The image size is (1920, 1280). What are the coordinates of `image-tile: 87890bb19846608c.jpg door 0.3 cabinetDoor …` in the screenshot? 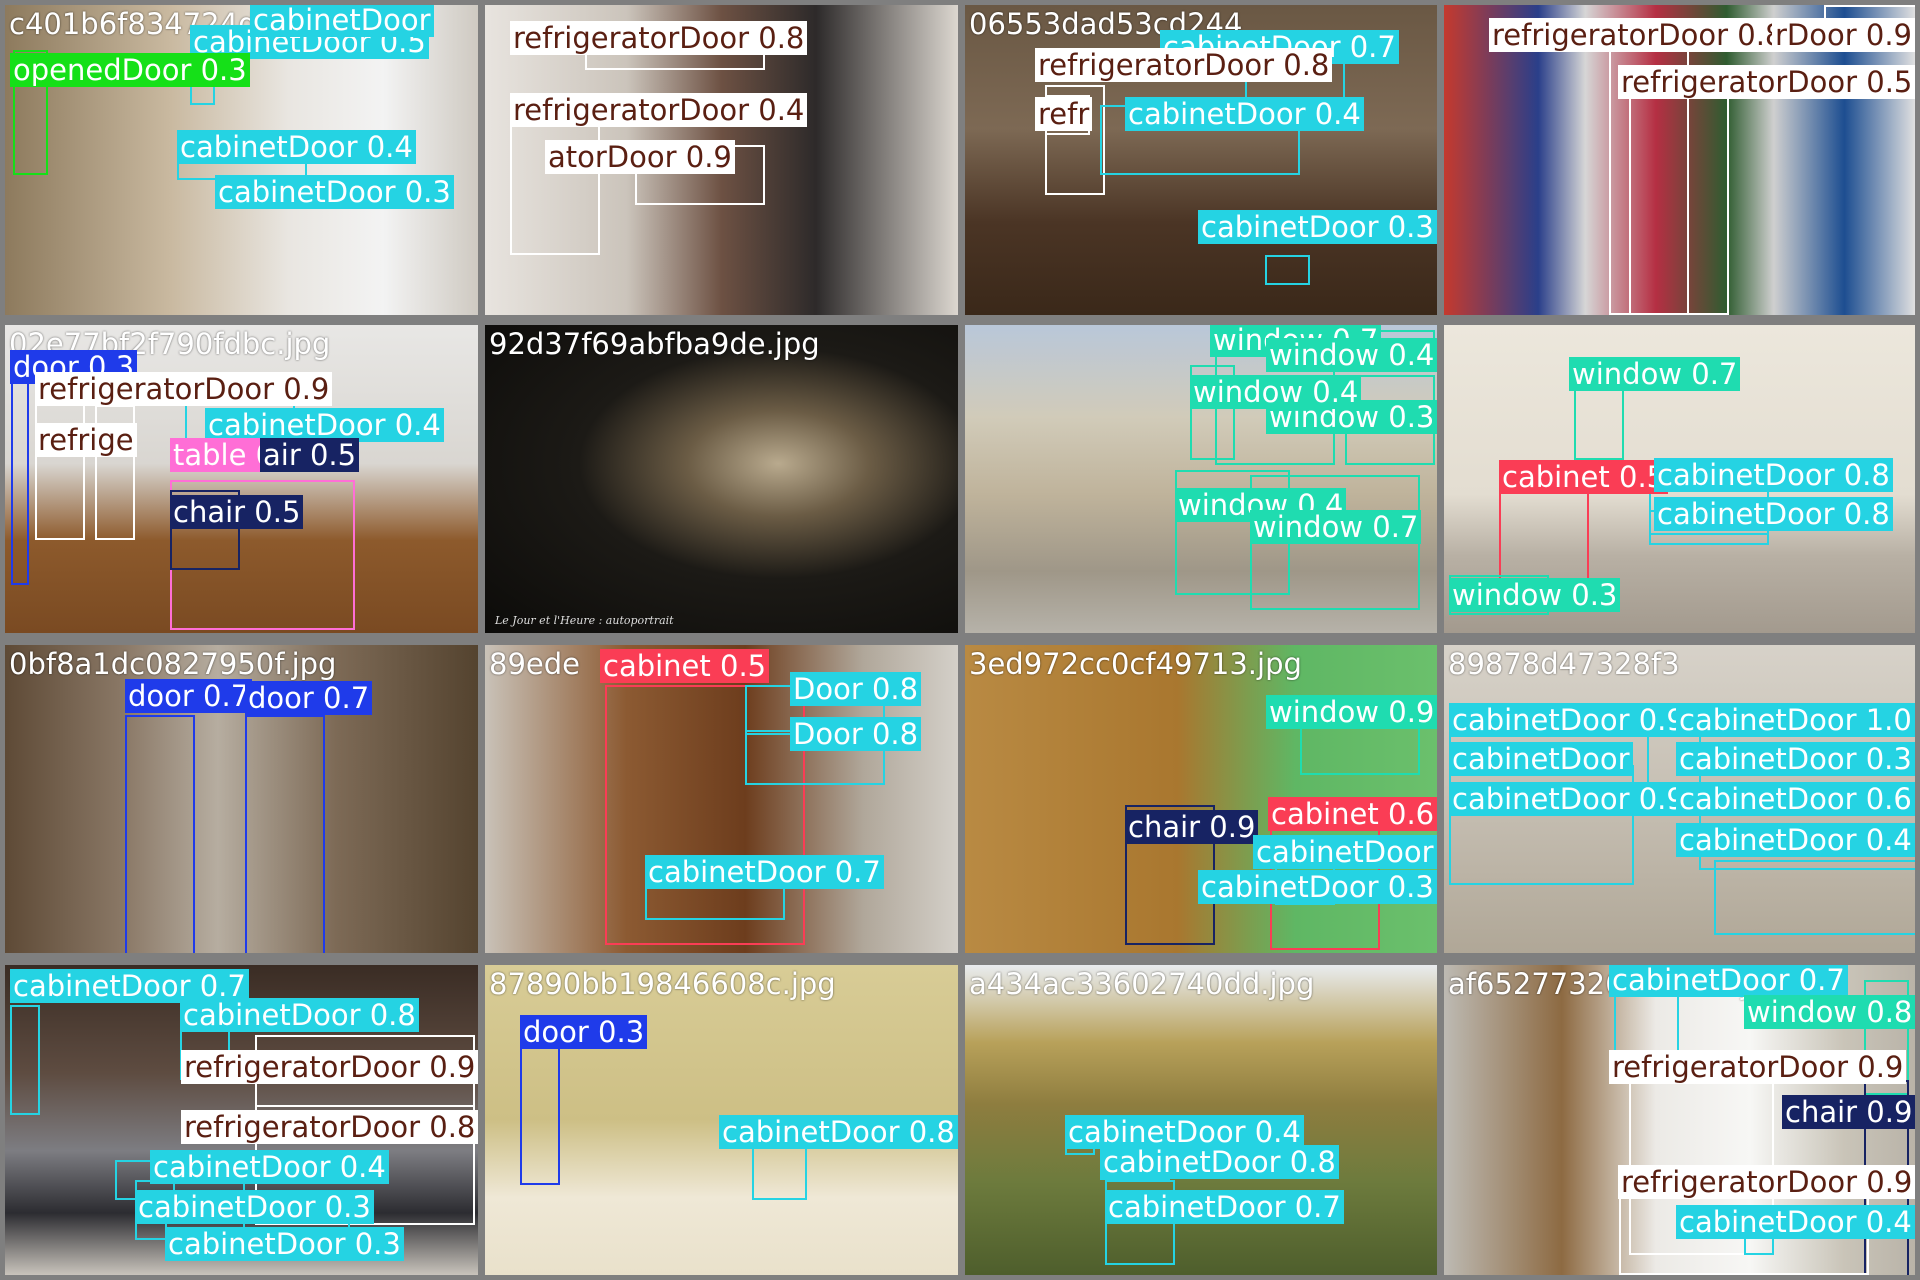 It's located at (721, 1120).